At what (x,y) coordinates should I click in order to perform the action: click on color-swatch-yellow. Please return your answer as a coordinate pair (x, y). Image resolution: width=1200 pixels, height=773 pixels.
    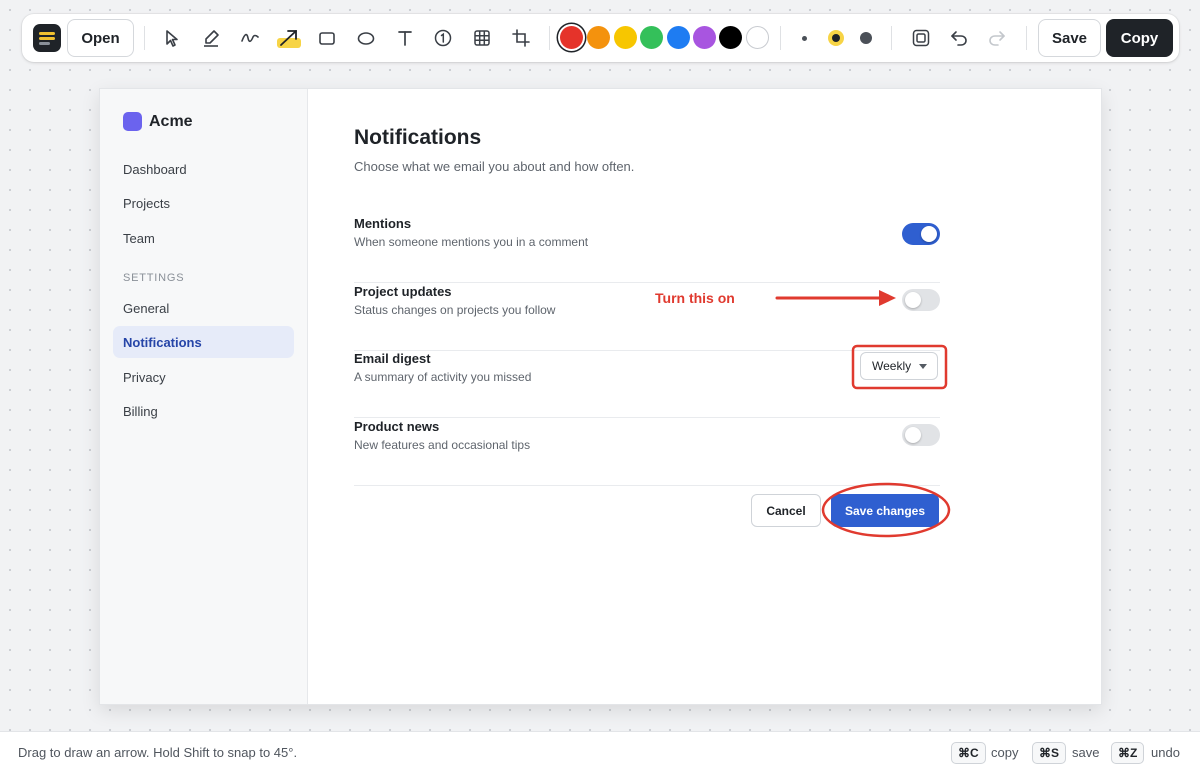
    Looking at the image, I should click on (625, 37).